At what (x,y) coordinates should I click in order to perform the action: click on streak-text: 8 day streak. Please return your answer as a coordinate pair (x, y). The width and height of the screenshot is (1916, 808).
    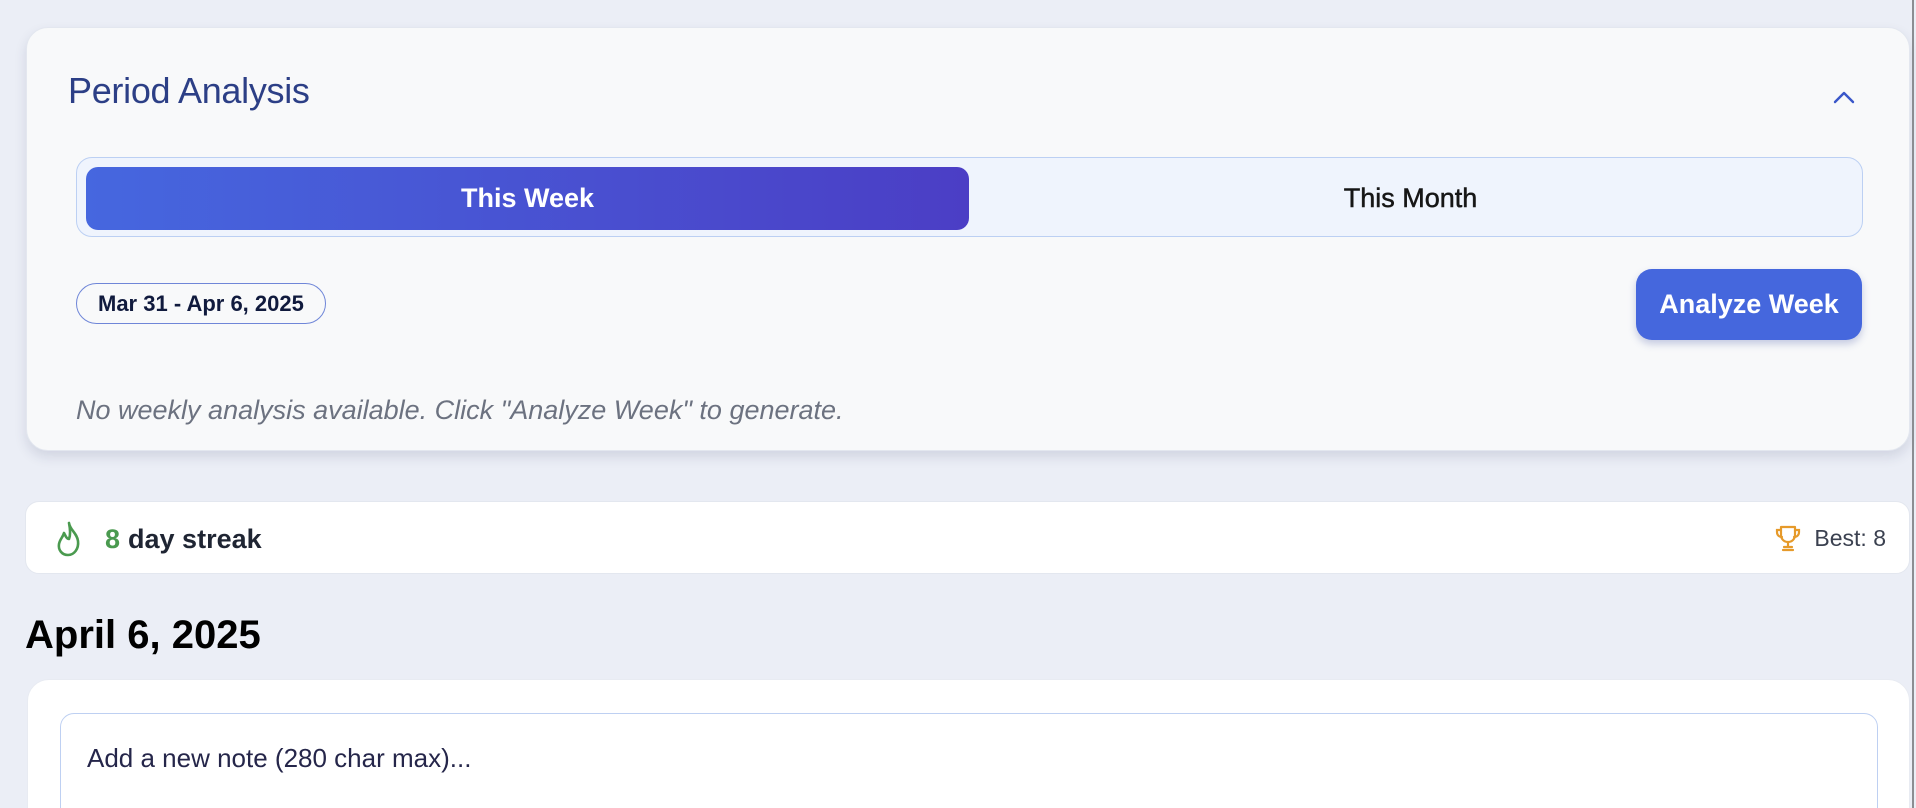
    Looking at the image, I should click on (183, 539).